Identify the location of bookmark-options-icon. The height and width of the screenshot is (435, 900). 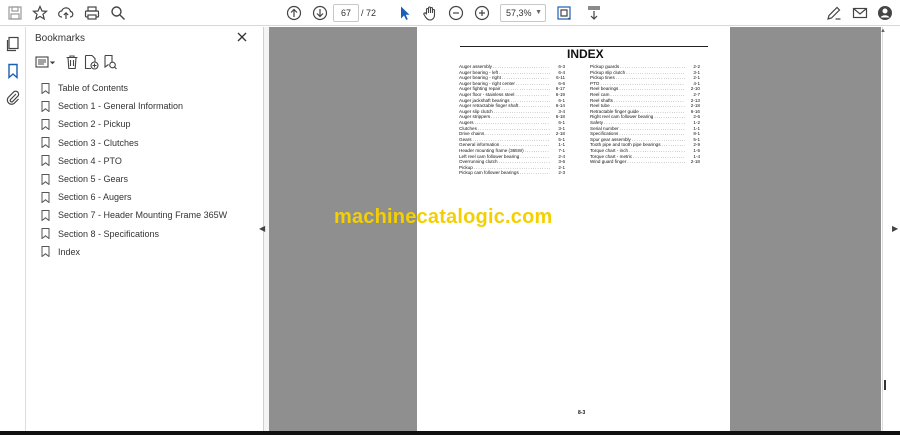
(45, 62).